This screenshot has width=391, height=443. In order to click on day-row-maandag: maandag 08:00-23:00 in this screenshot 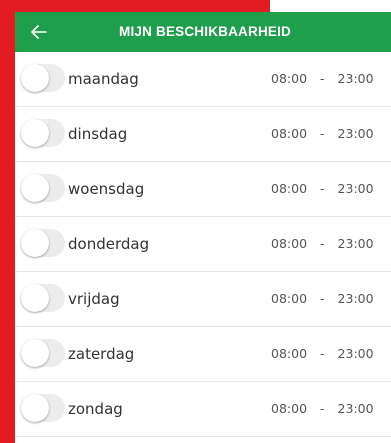, I will do `click(203, 79)`.